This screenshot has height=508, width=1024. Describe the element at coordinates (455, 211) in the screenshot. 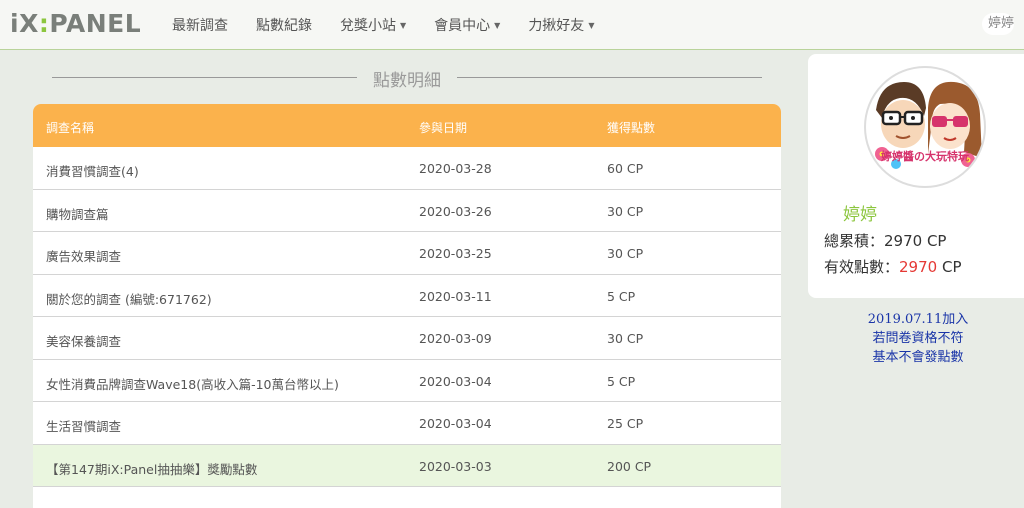

I see `cell-date: 2020-03-26` at that location.